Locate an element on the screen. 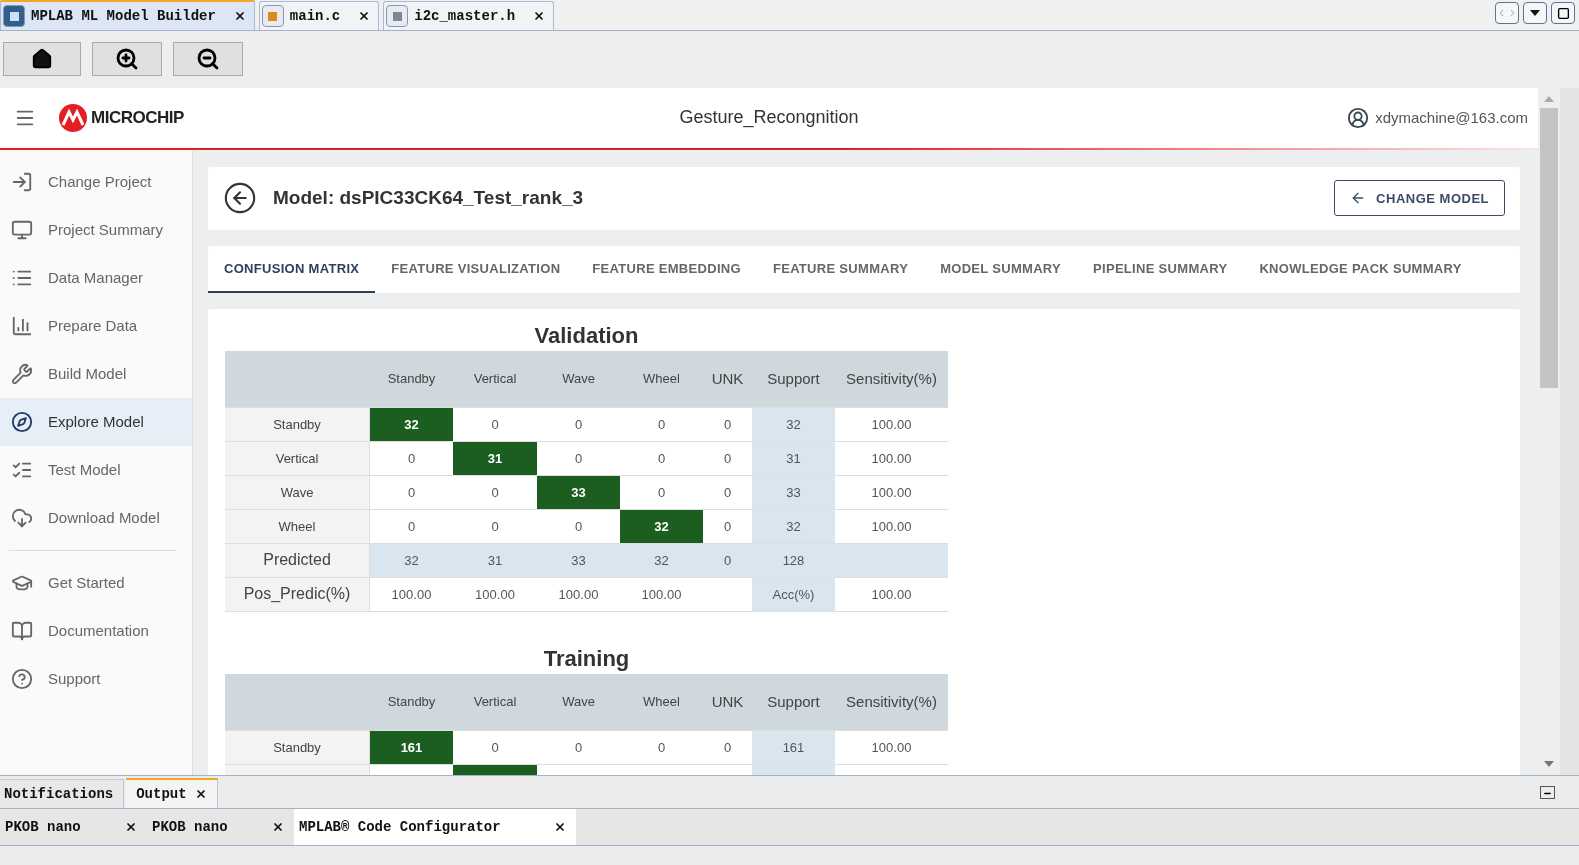  correct-count-cell: 161 is located at coordinates (411, 747).